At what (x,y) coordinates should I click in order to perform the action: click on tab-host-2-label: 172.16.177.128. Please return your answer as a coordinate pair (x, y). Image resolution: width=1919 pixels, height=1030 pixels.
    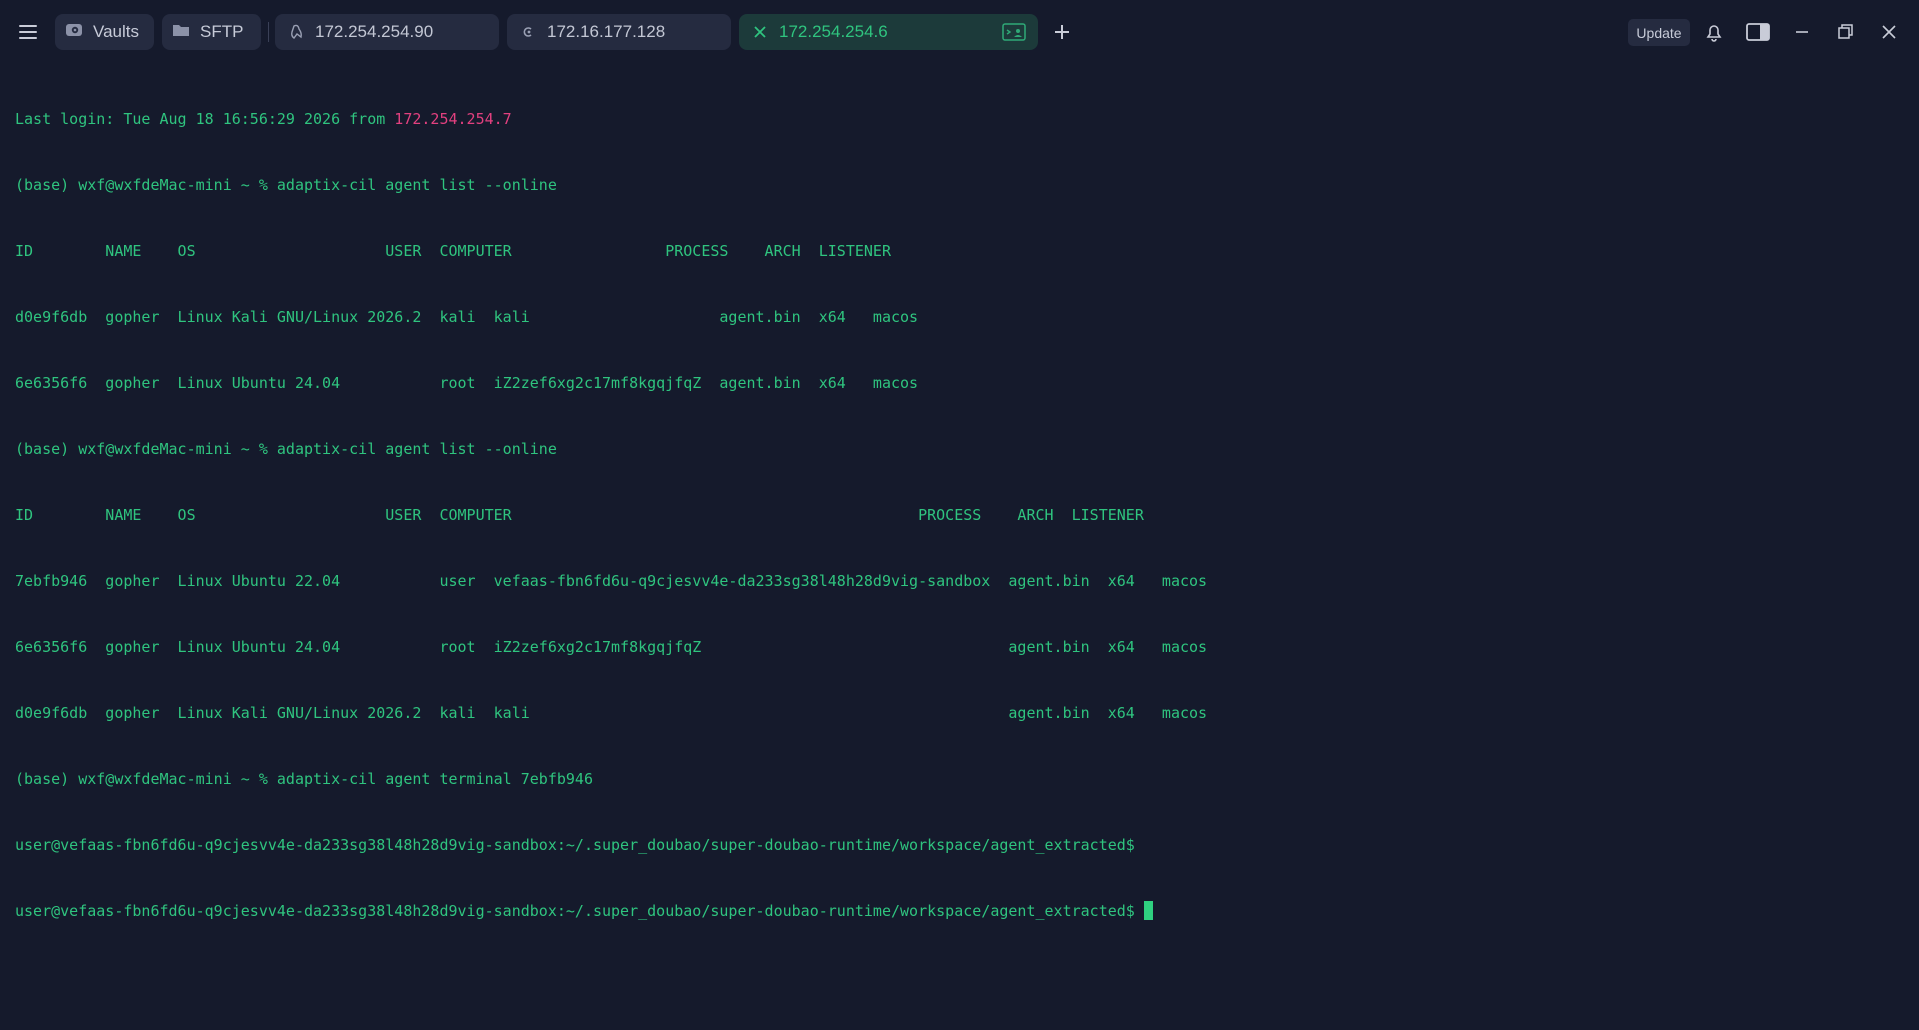
    Looking at the image, I should click on (606, 31).